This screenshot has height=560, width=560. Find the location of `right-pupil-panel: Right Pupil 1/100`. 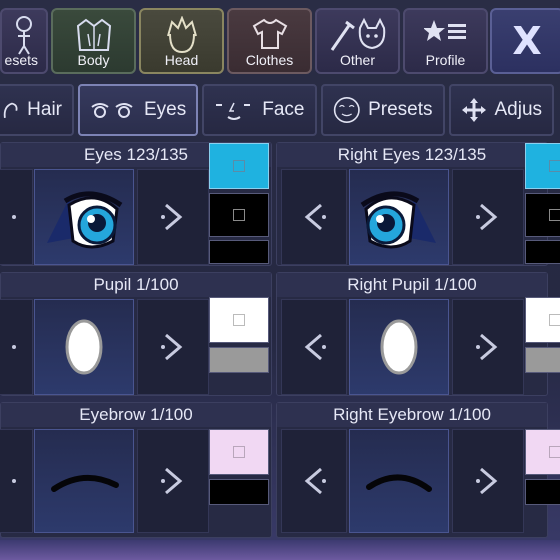

right-pupil-panel: Right Pupil 1/100 is located at coordinates (418, 334).